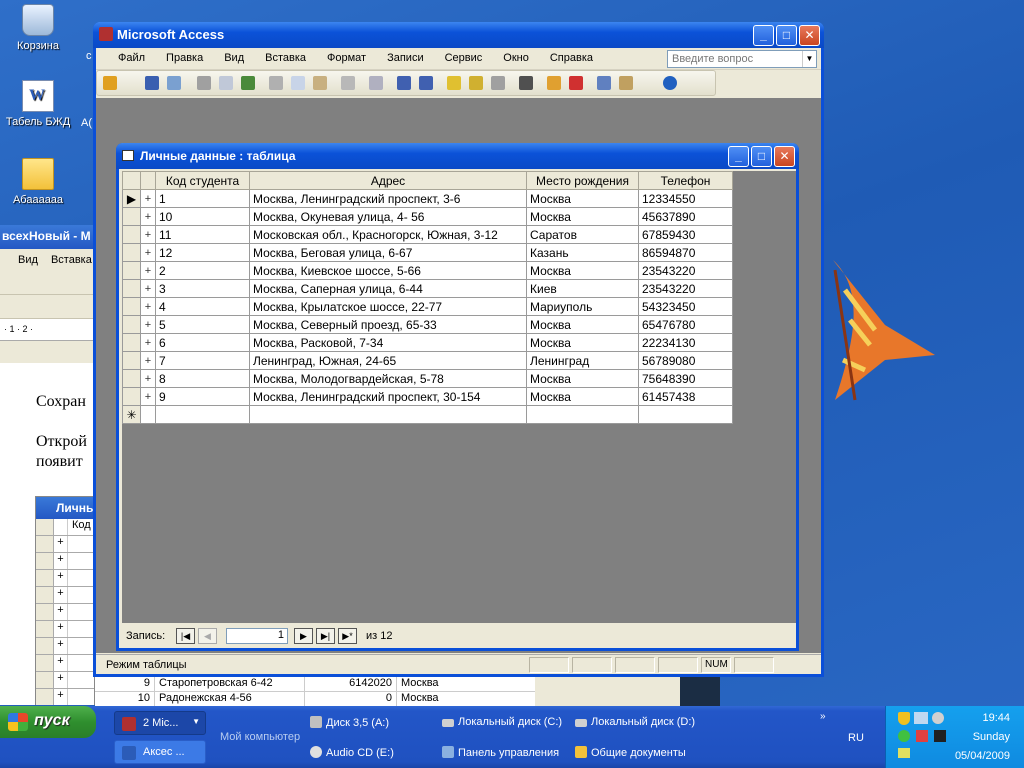  What do you see at coordinates (174, 83) in the screenshot?
I see `search-icon` at bounding box center [174, 83].